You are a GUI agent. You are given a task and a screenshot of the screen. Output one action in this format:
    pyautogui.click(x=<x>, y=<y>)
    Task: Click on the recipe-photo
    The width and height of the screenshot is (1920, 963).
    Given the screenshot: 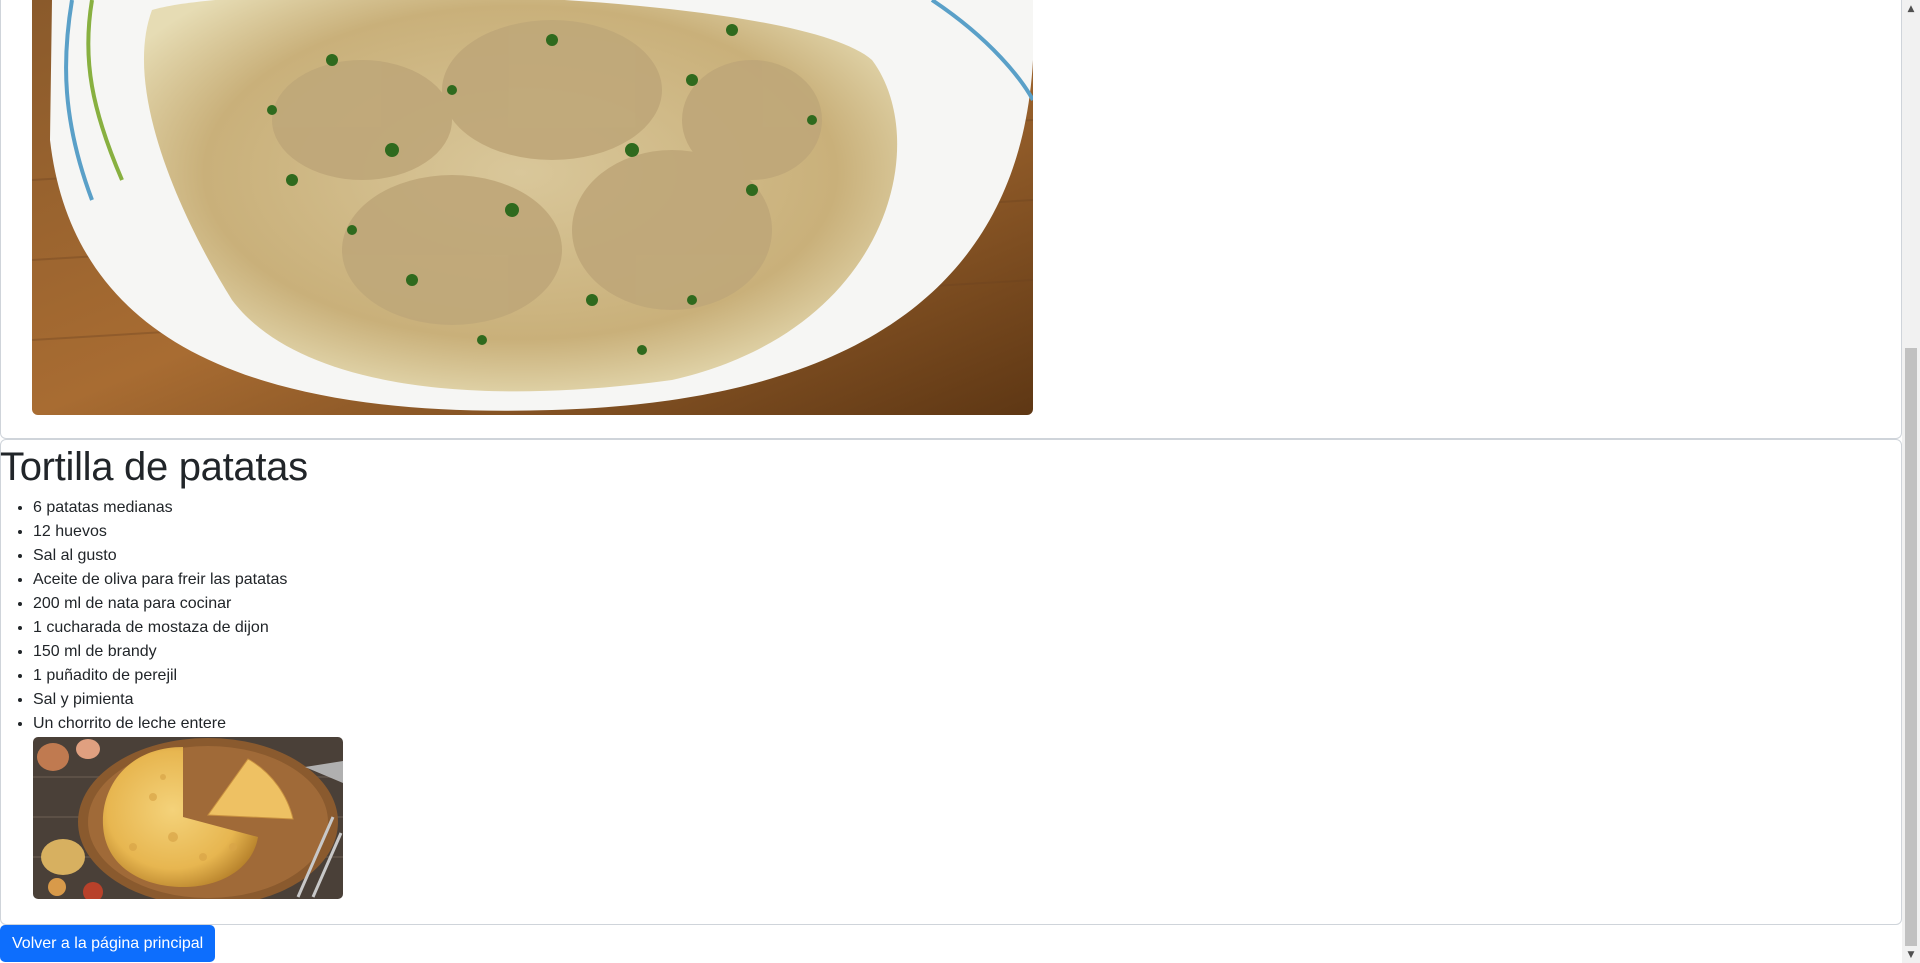 What is the action you would take?
    pyautogui.click(x=188, y=818)
    